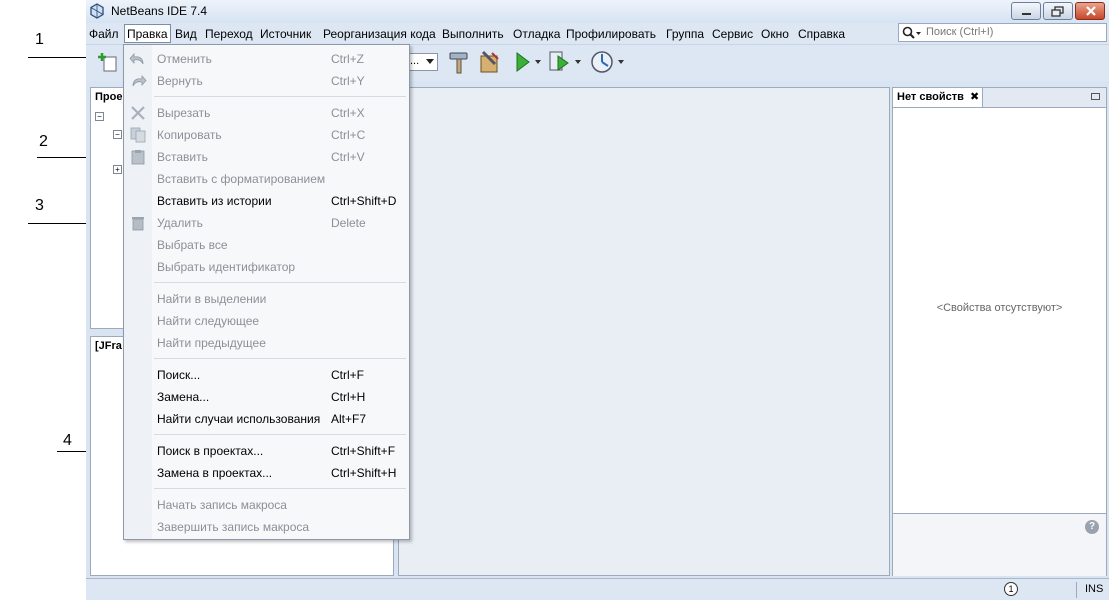 This screenshot has height=600, width=1109. Describe the element at coordinates (597, 11) in the screenshot. I see `title-bar: NetBeans IDE 7.4` at that location.